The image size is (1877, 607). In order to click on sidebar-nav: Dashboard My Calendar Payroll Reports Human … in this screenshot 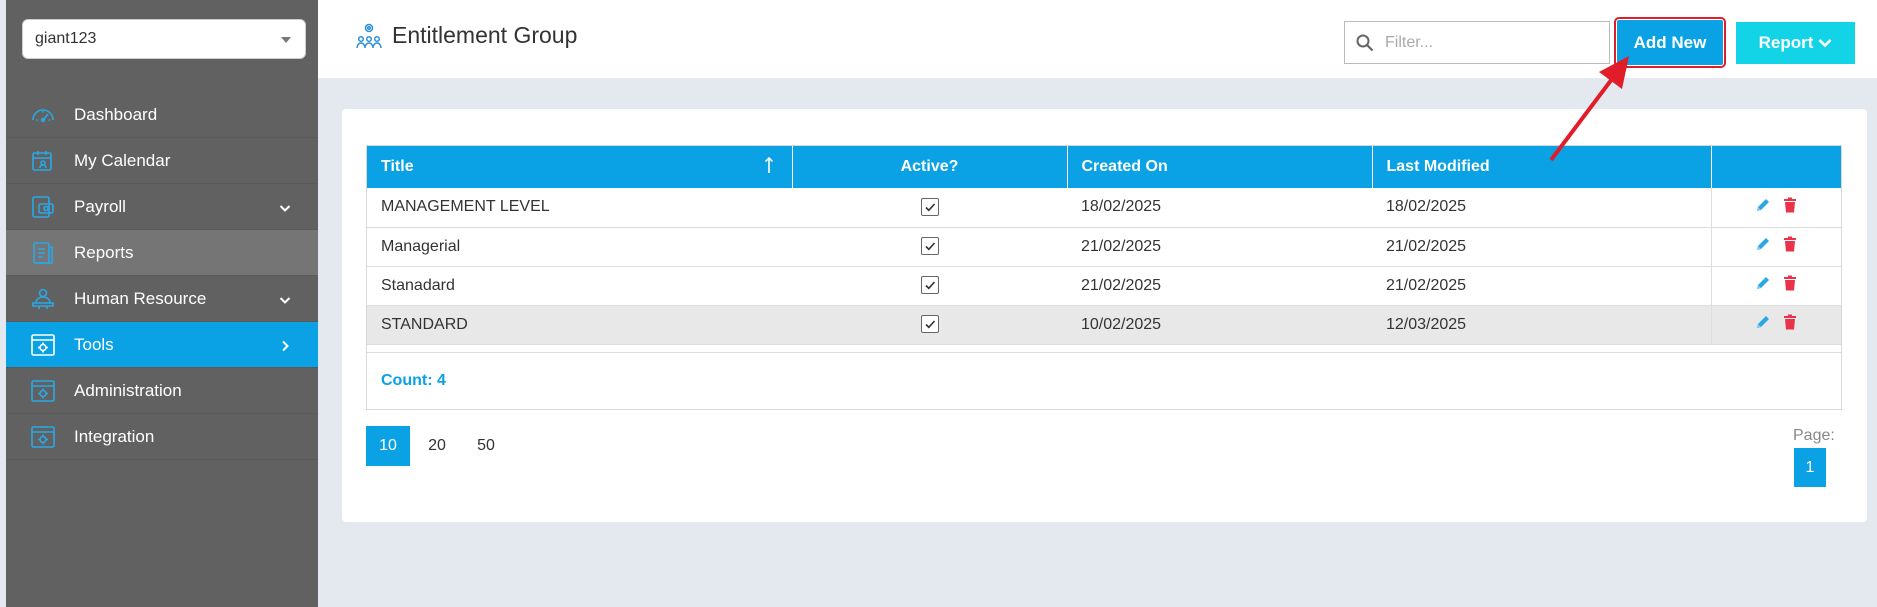, I will do `click(162, 276)`.